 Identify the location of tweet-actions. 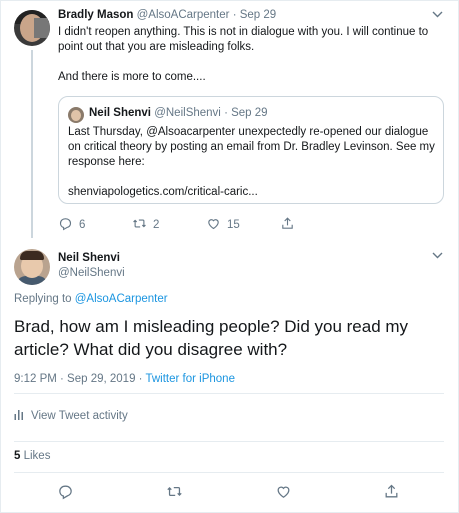
(228, 493).